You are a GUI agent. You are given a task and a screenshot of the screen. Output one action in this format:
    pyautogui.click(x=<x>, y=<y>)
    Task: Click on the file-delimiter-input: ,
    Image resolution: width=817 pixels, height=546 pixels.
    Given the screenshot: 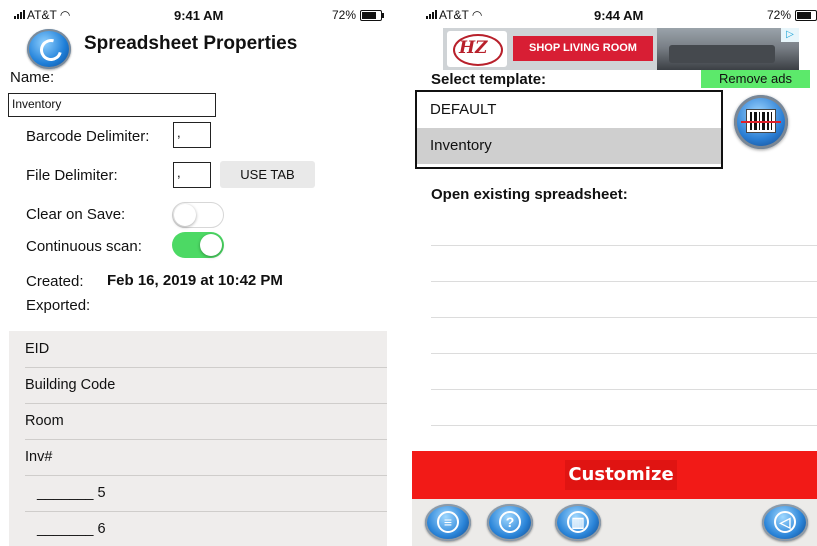 What is the action you would take?
    pyautogui.click(x=192, y=175)
    